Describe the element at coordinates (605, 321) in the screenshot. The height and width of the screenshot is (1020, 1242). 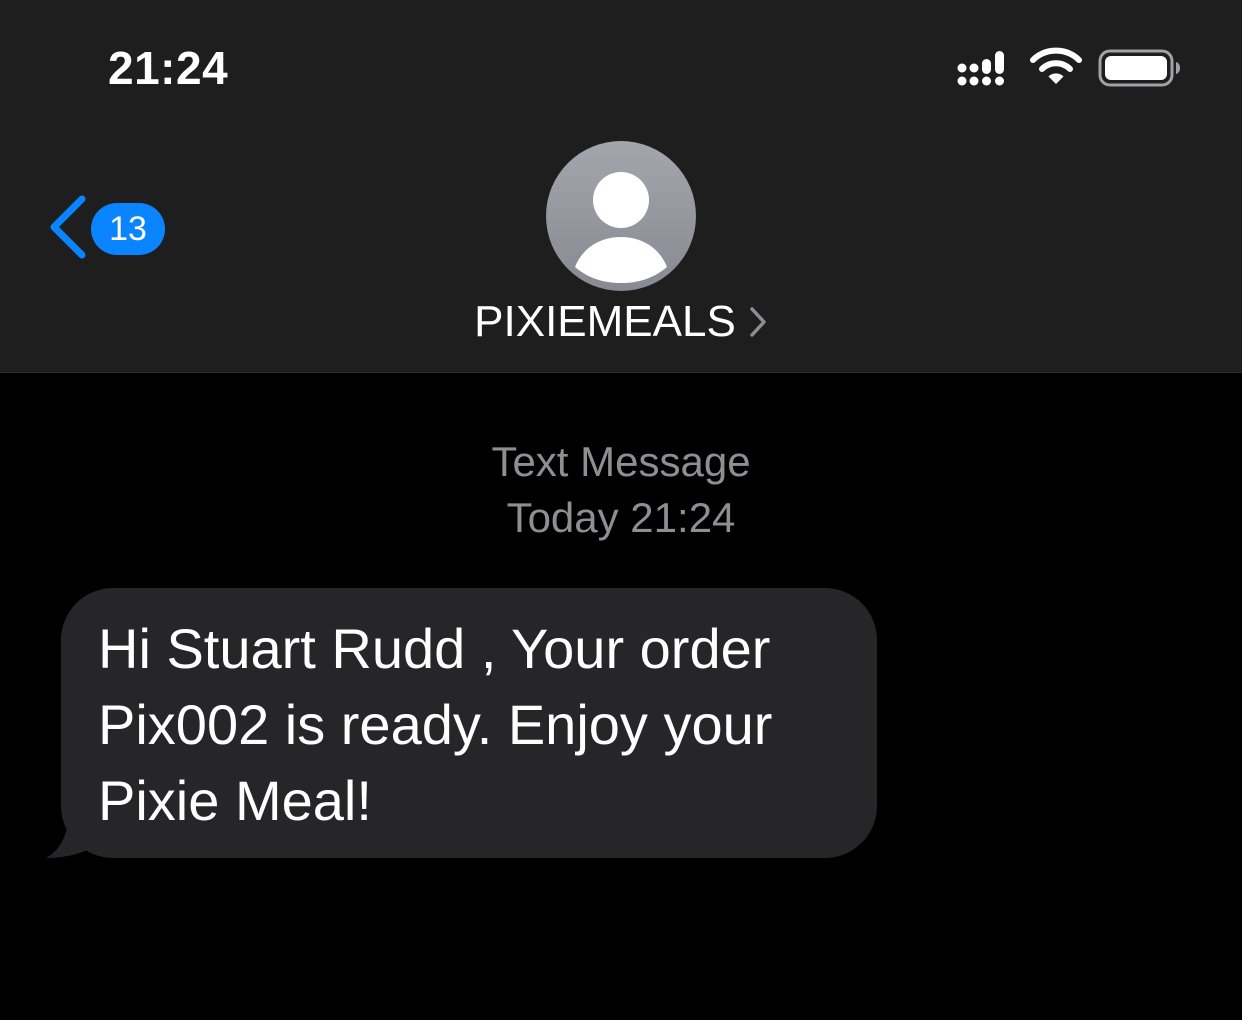
I see `contact-name: PIXIEMEALS` at that location.